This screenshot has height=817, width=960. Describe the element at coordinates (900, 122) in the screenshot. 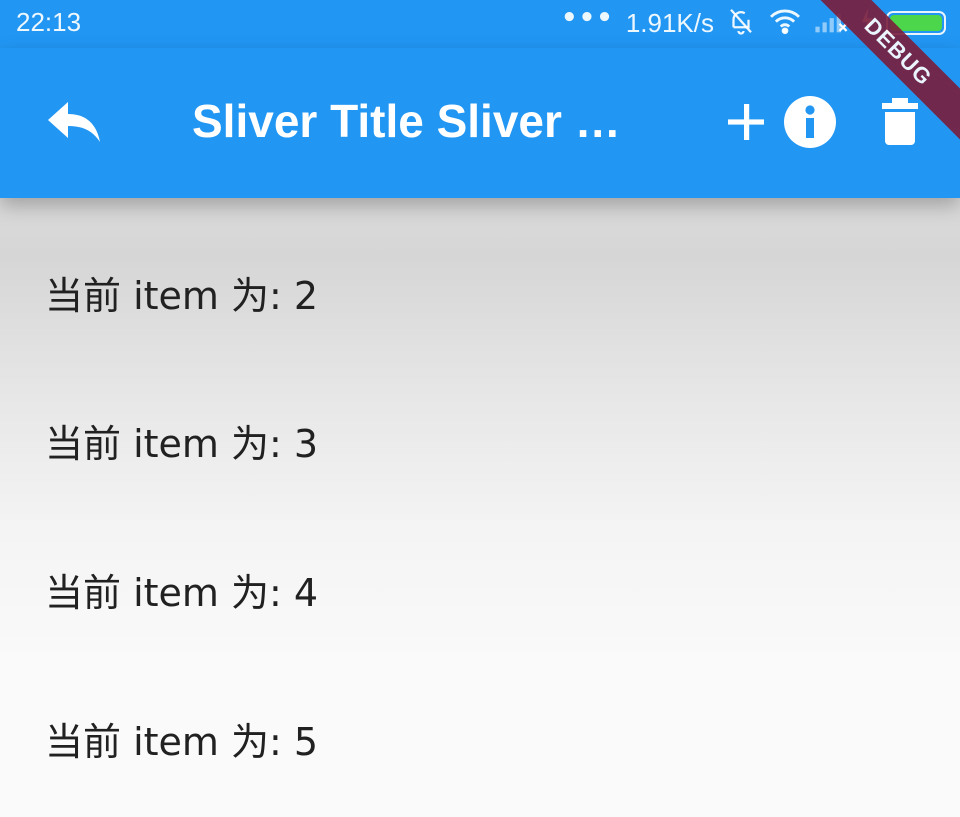

I see `delete-icon` at that location.